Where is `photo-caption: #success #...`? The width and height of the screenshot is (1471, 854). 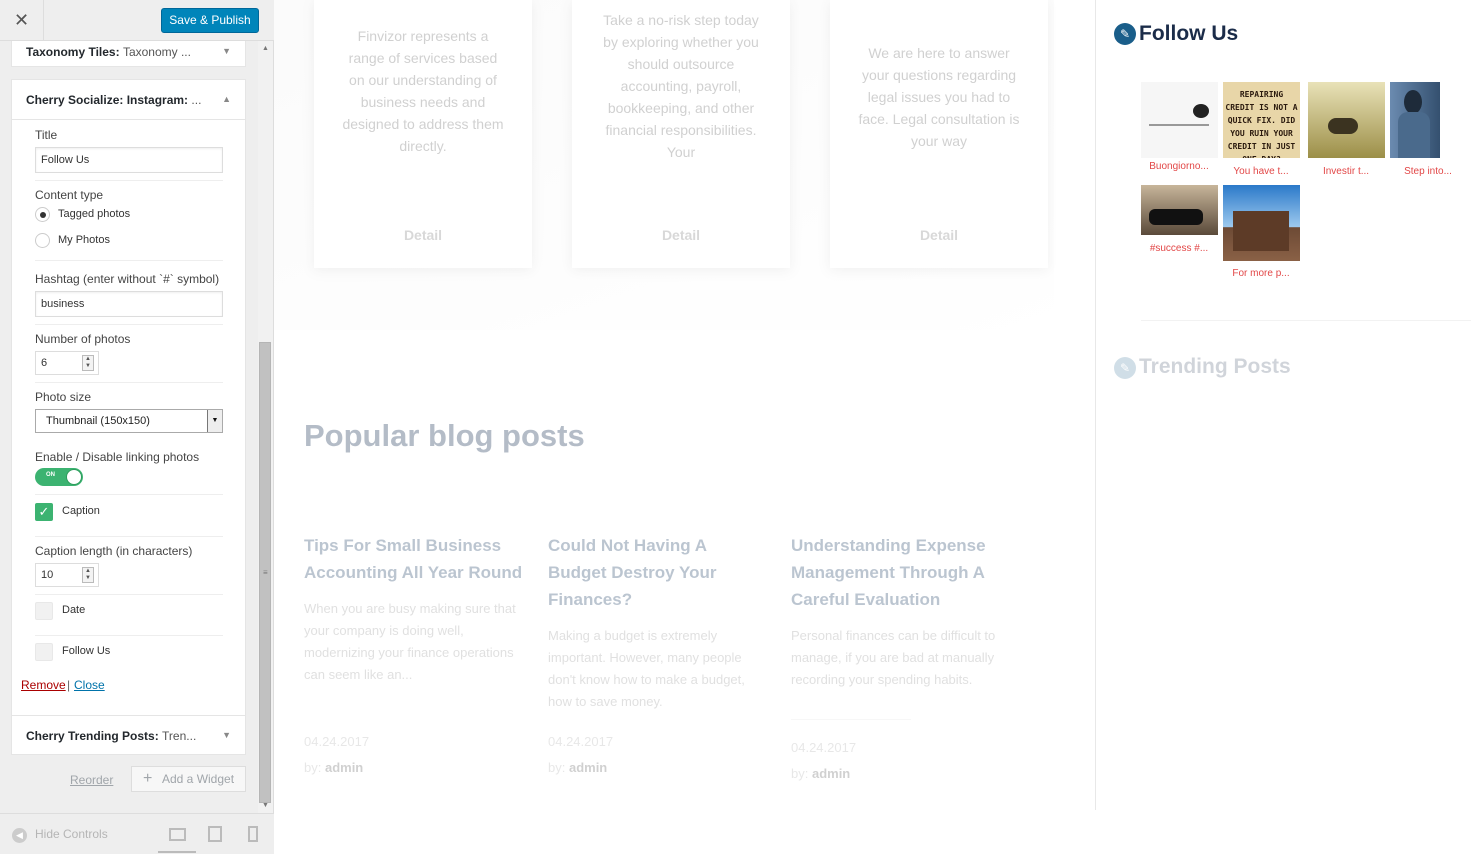 photo-caption: #success #... is located at coordinates (1179, 248).